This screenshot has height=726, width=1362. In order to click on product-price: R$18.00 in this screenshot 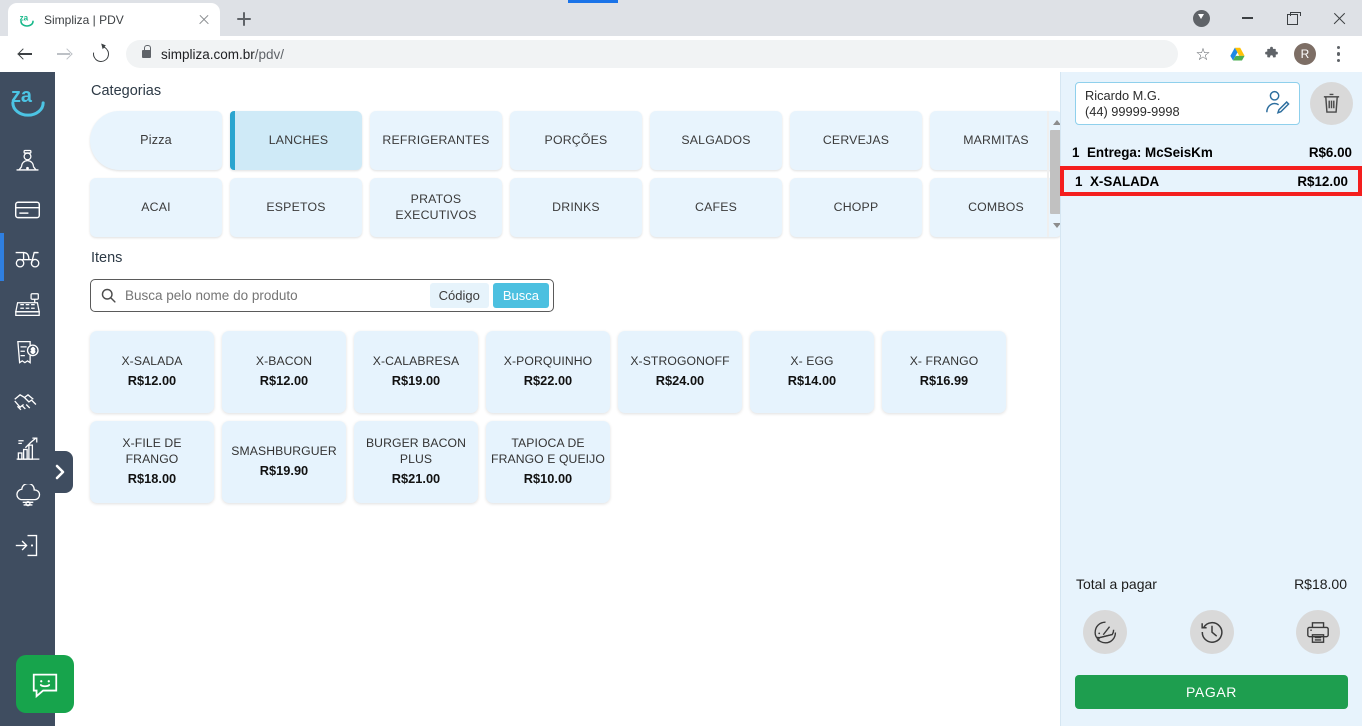, I will do `click(152, 479)`.